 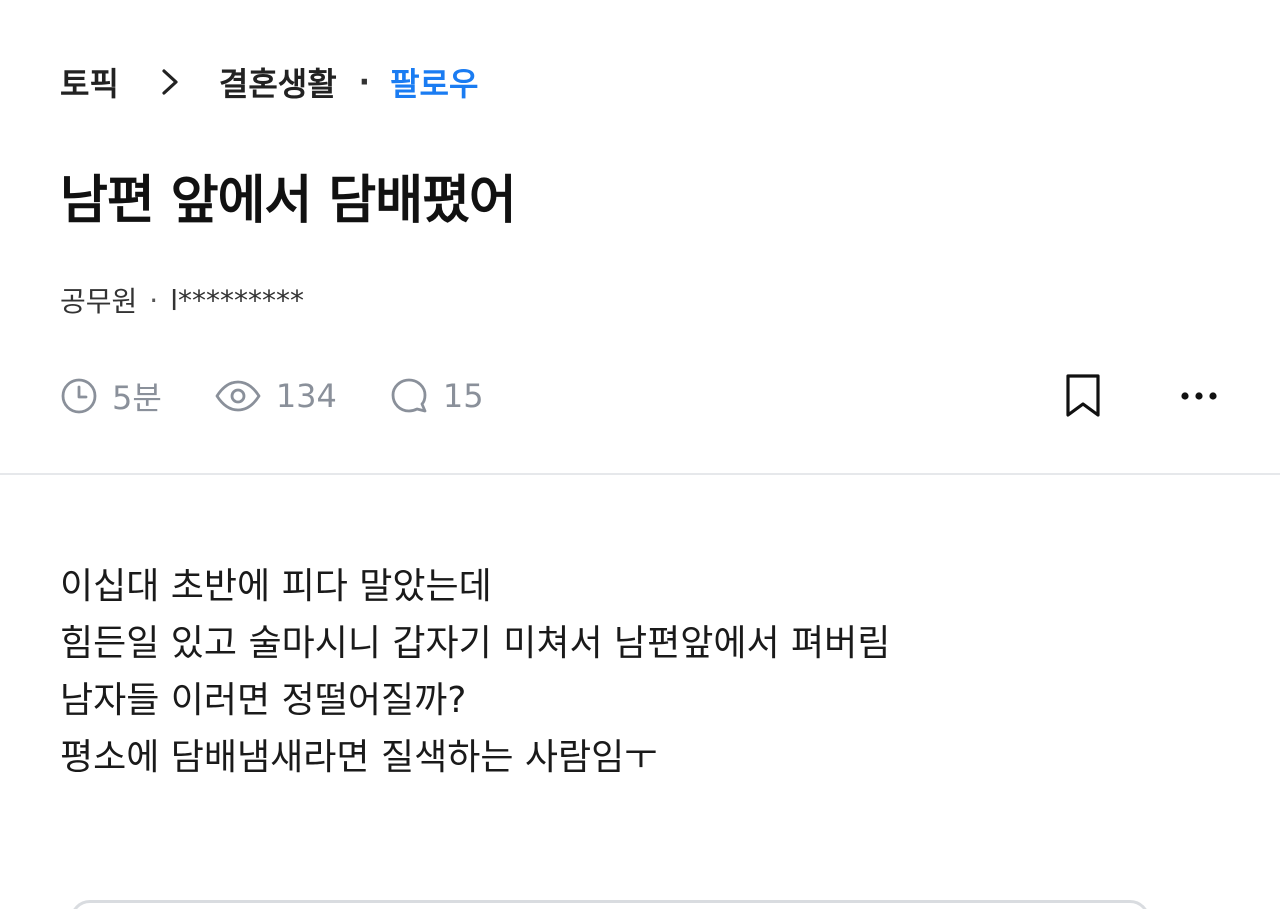 I want to click on chevron-right-icon, so click(x=170, y=82).